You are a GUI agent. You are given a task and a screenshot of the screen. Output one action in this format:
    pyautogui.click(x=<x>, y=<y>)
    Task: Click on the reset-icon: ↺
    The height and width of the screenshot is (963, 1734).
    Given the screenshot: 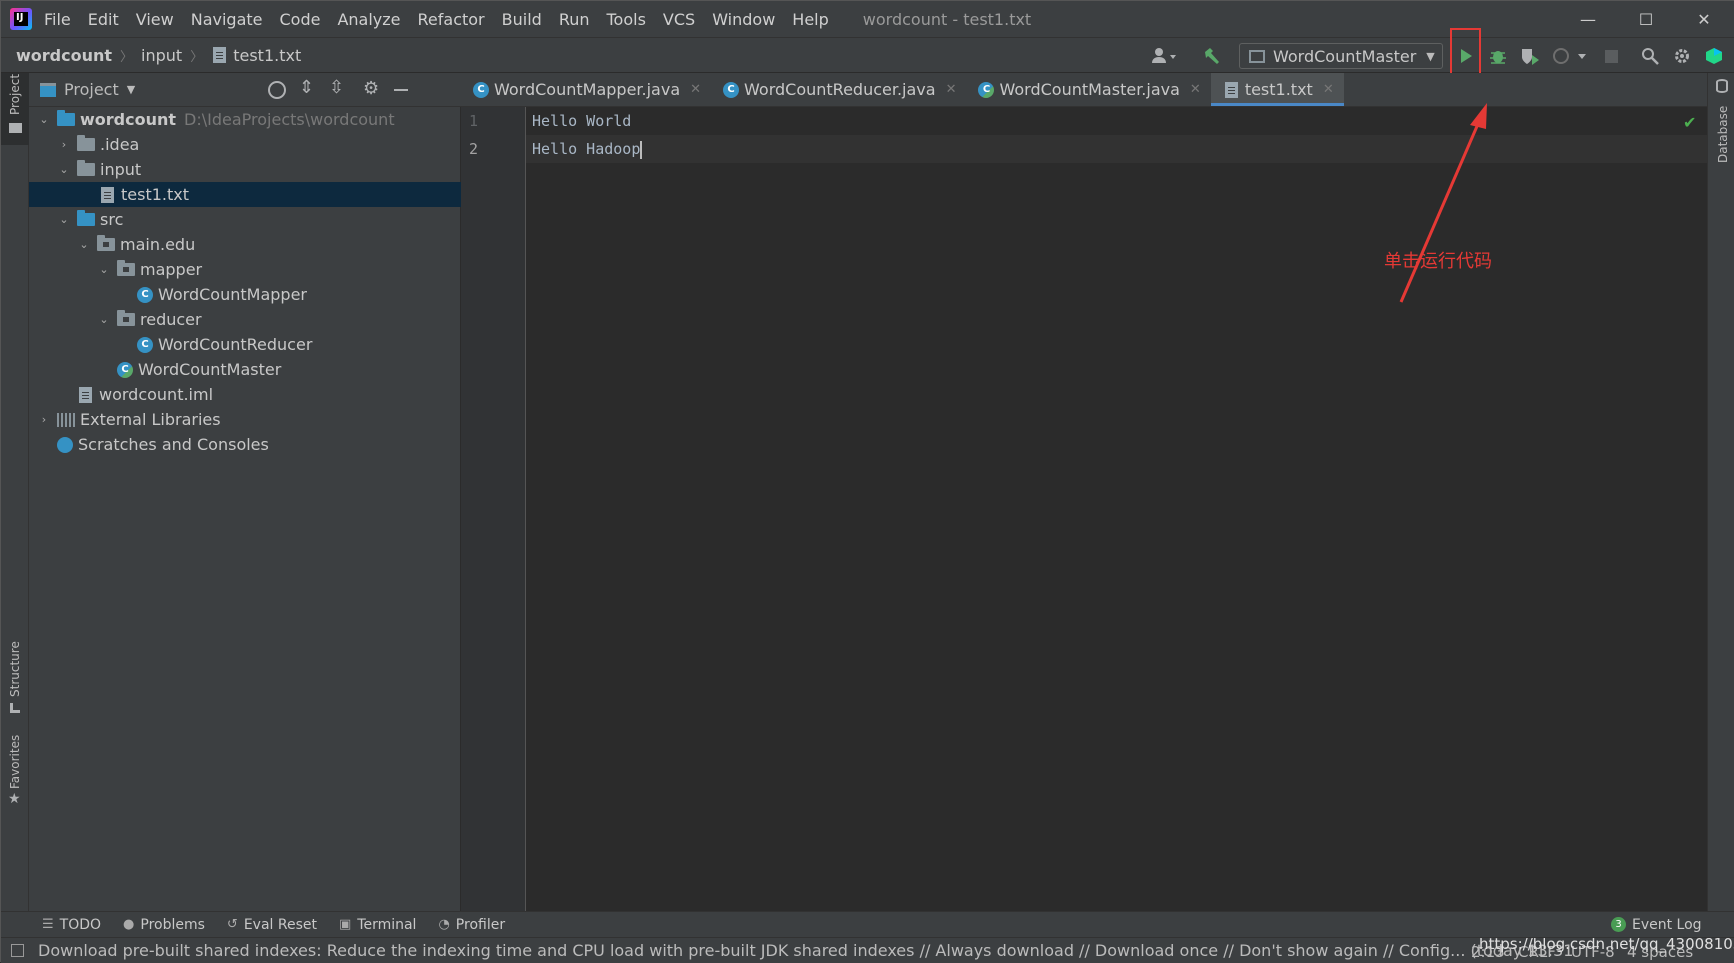 What is the action you would take?
    pyautogui.click(x=232, y=924)
    